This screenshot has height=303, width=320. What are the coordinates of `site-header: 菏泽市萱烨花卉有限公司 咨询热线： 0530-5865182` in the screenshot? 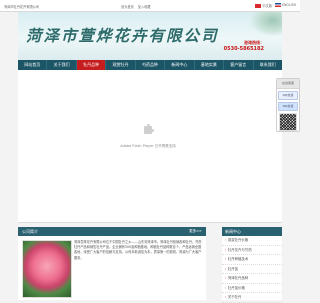 It's located at (150, 36).